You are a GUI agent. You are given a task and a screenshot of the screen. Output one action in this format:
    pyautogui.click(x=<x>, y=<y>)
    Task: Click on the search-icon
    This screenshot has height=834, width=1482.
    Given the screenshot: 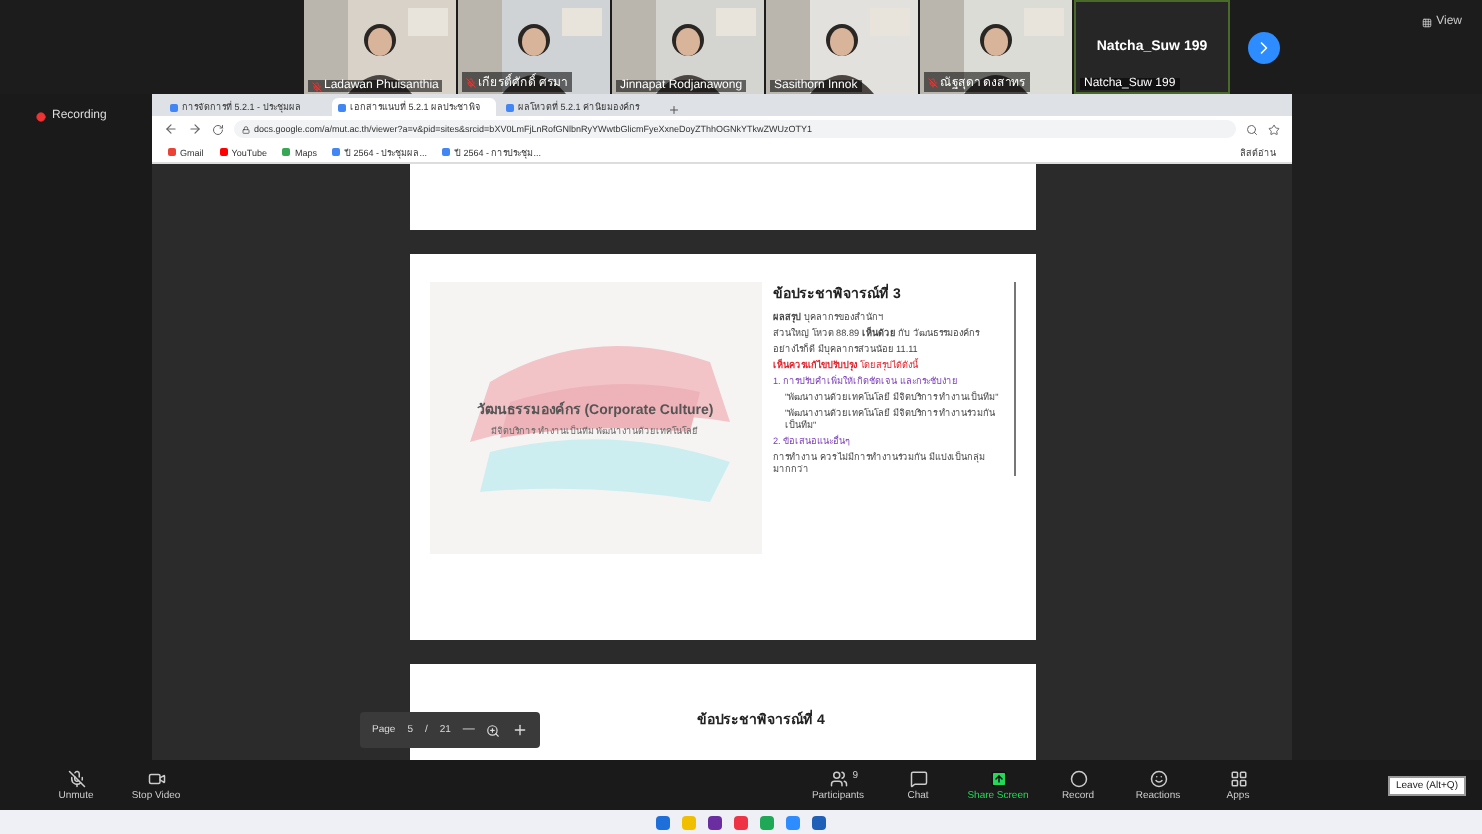 What is the action you would take?
    pyautogui.click(x=1252, y=129)
    